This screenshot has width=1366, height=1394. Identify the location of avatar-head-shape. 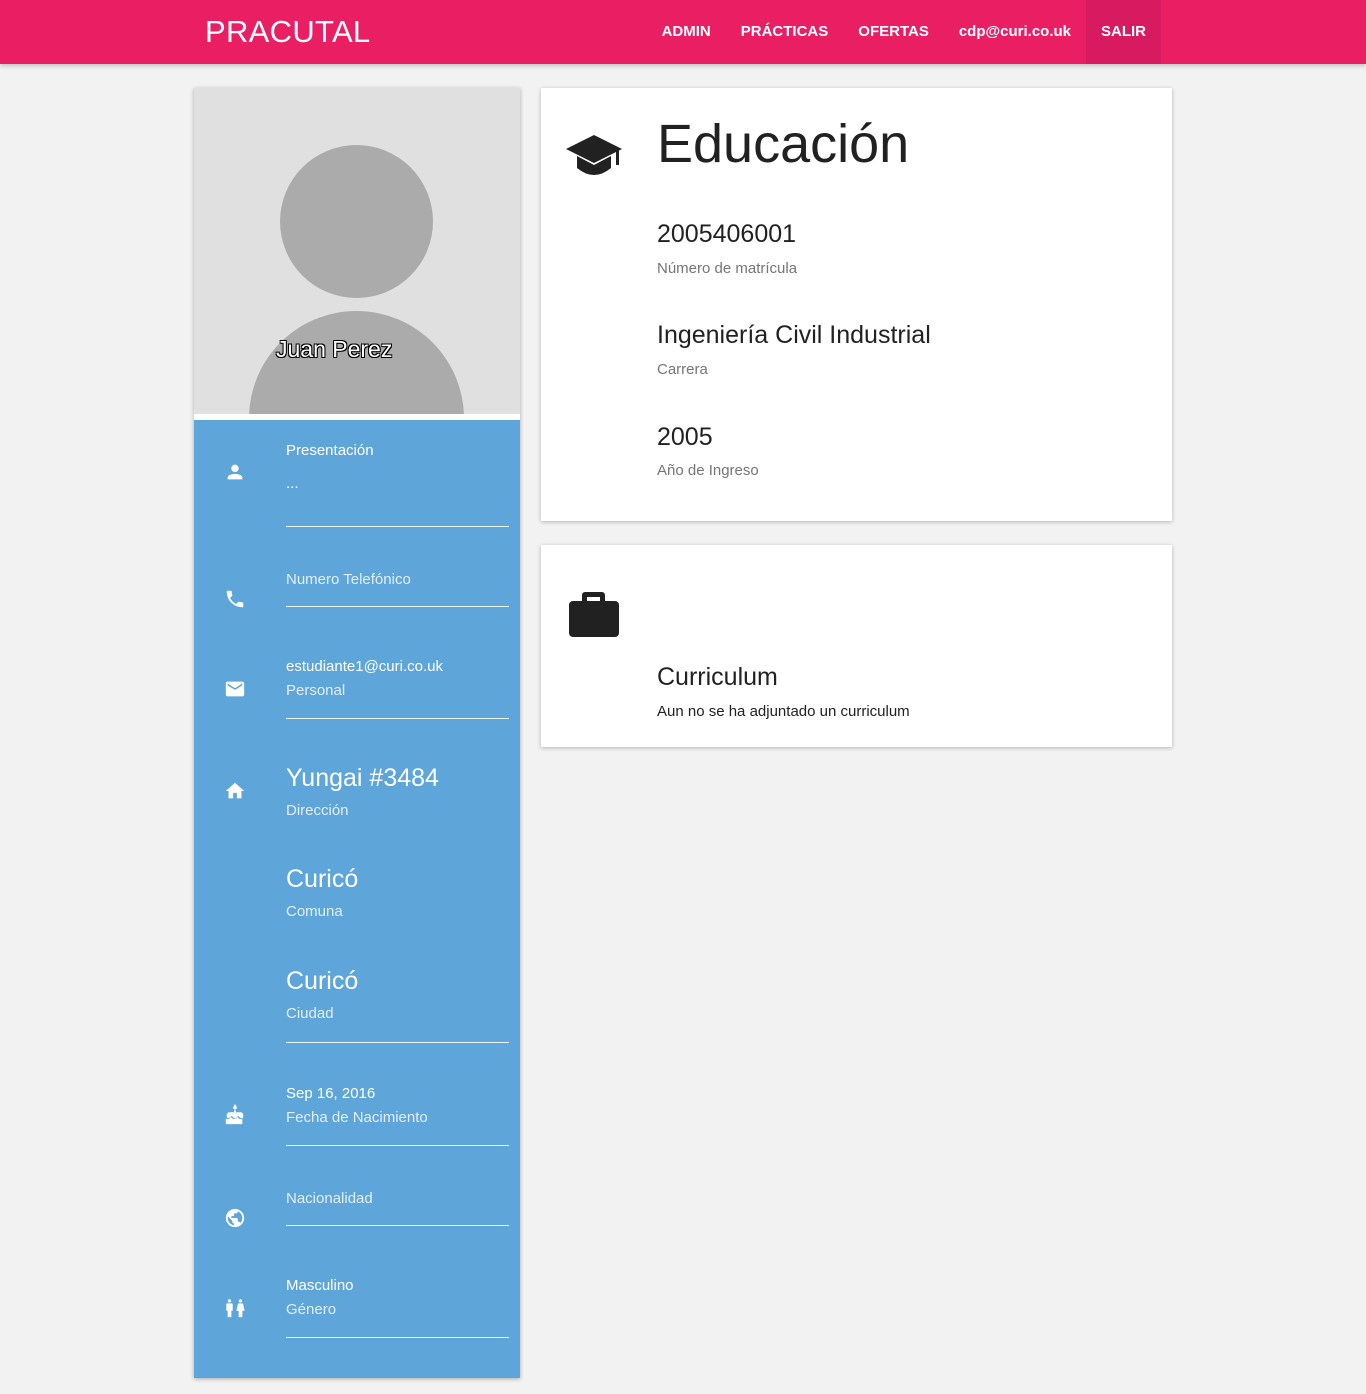
(356, 221).